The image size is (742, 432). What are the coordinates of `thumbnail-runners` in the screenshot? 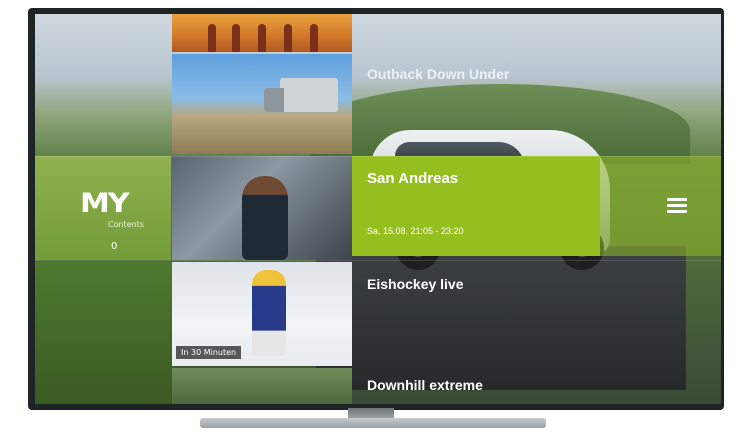 It's located at (262, 33).